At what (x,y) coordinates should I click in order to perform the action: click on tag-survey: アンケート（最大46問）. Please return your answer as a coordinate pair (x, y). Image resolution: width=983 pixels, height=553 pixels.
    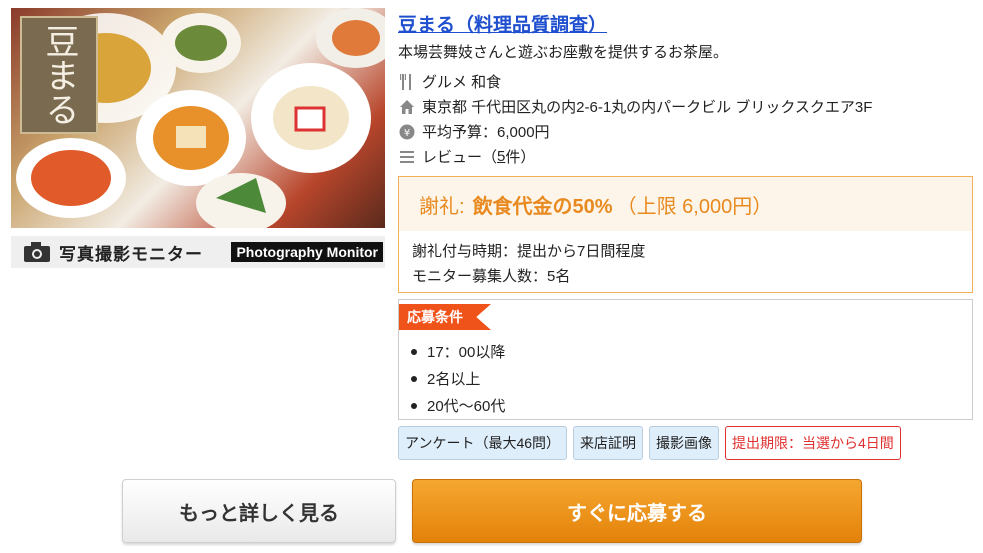
    Looking at the image, I should click on (483, 443).